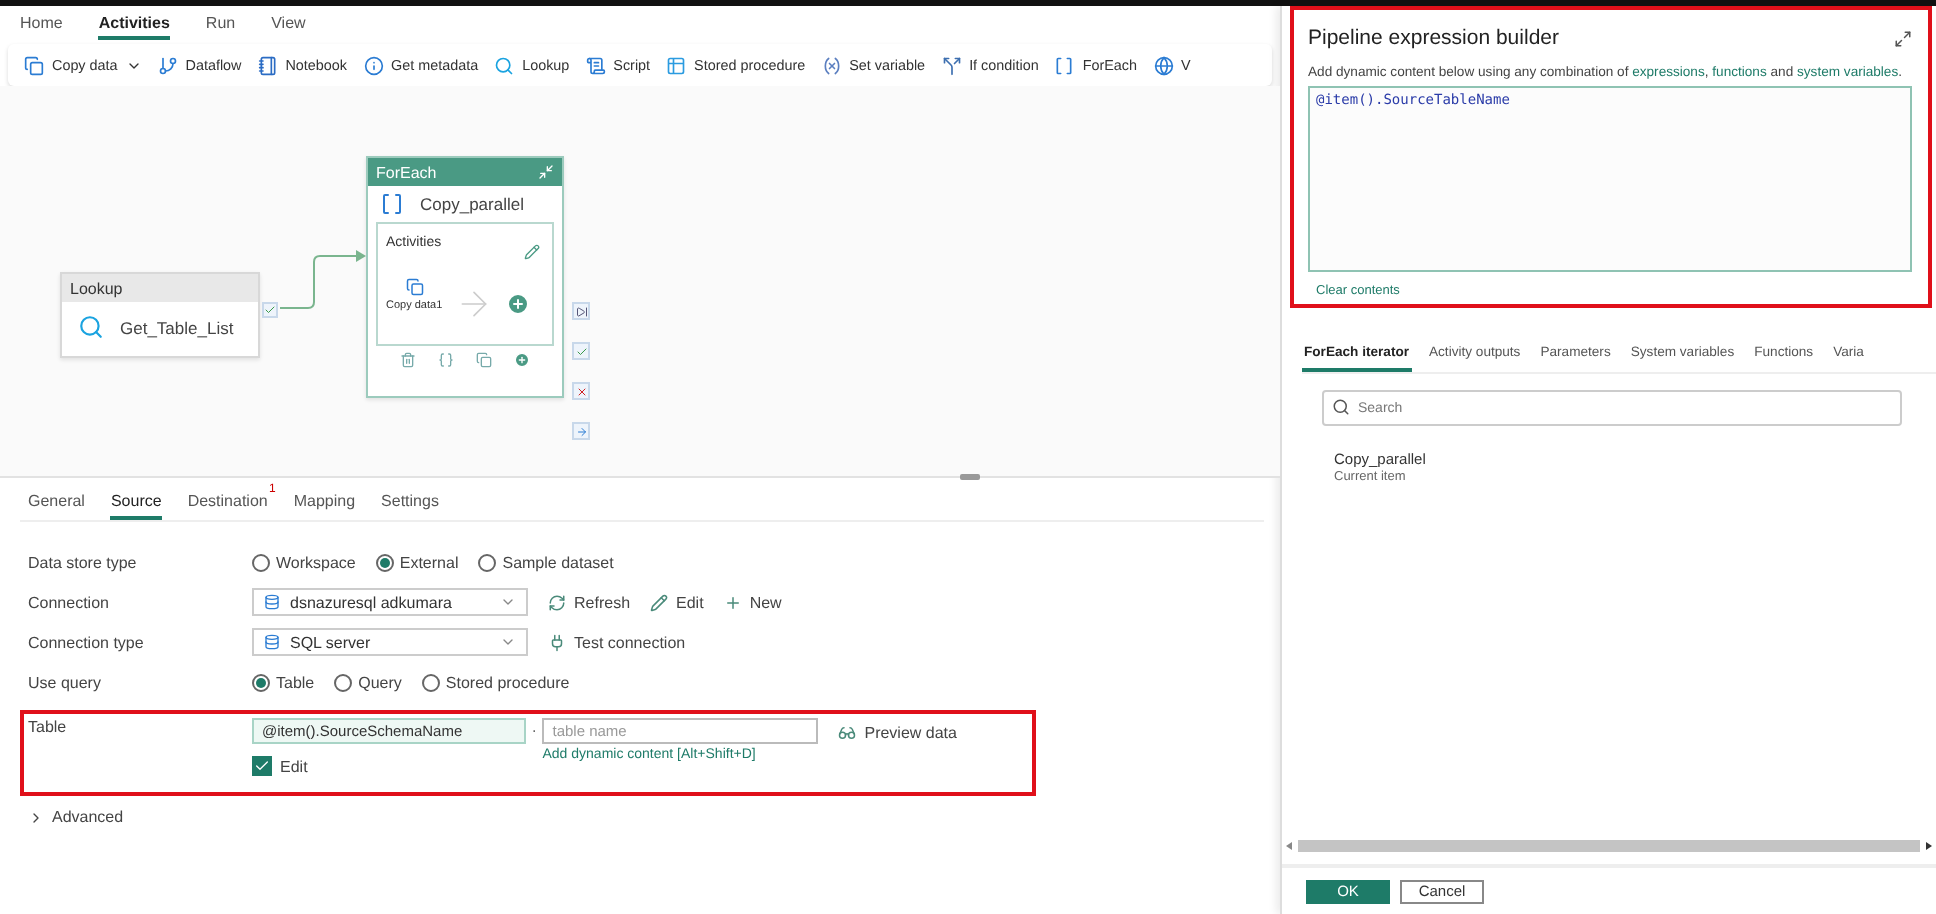 The width and height of the screenshot is (1936, 914). I want to click on glasses-icon, so click(847, 733).